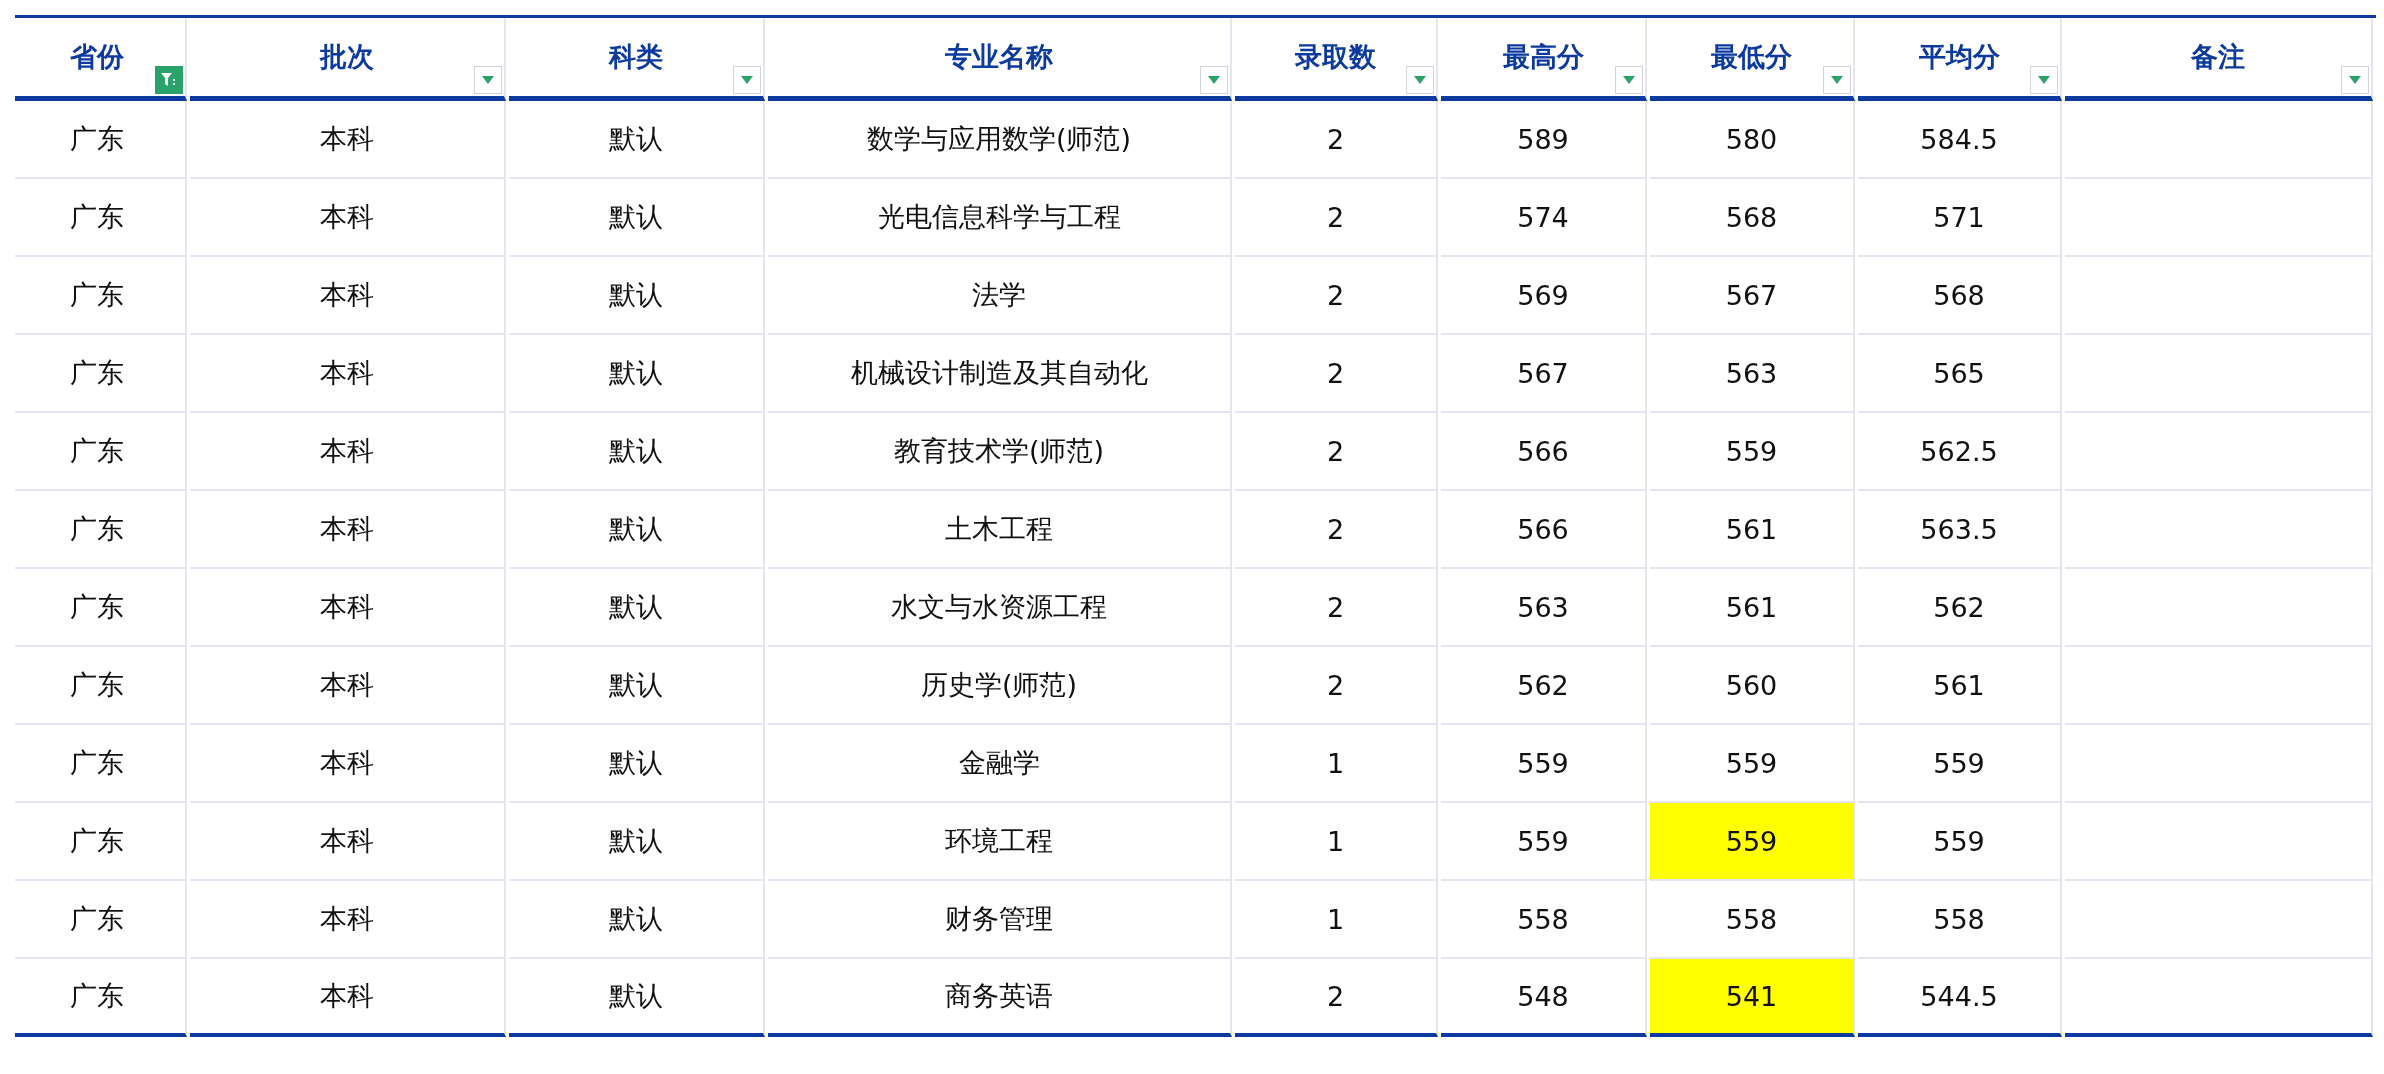  What do you see at coordinates (1544, 998) in the screenshot?
I see `table-cell: 548` at bounding box center [1544, 998].